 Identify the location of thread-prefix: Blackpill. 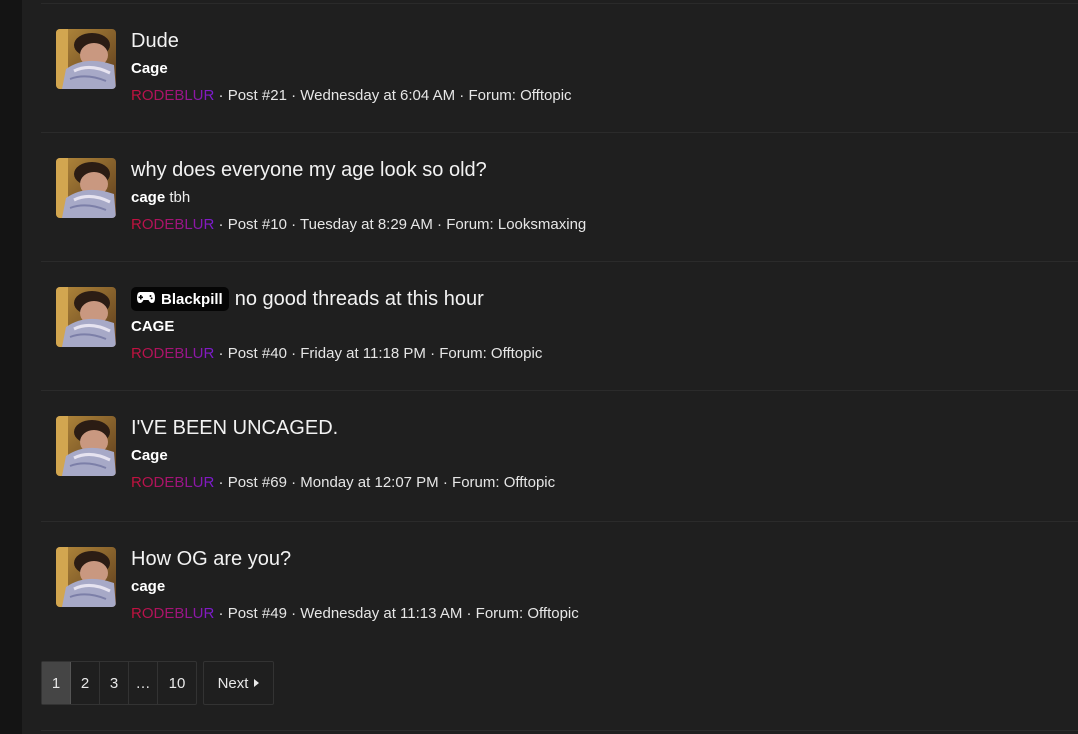
(180, 299).